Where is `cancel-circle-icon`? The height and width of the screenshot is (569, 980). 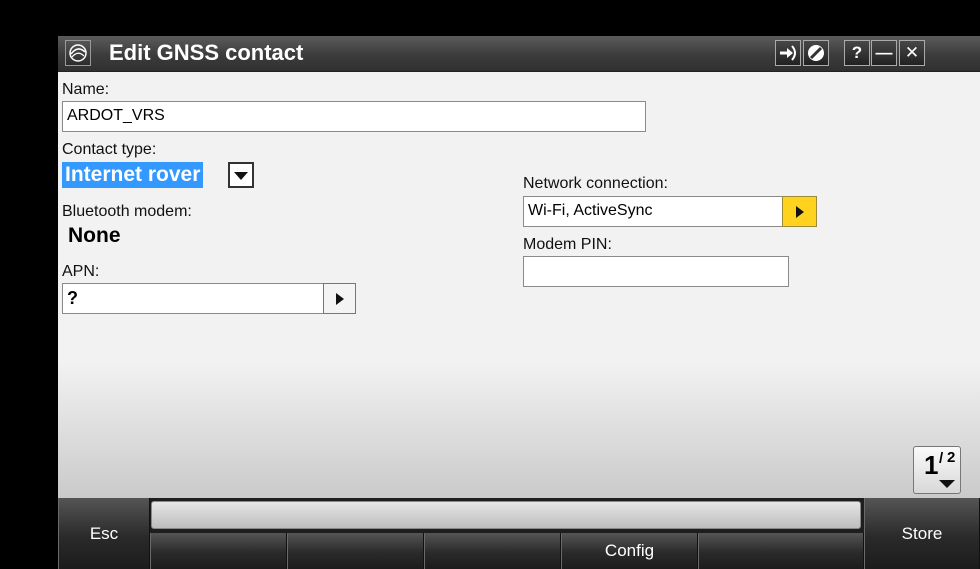 cancel-circle-icon is located at coordinates (816, 53).